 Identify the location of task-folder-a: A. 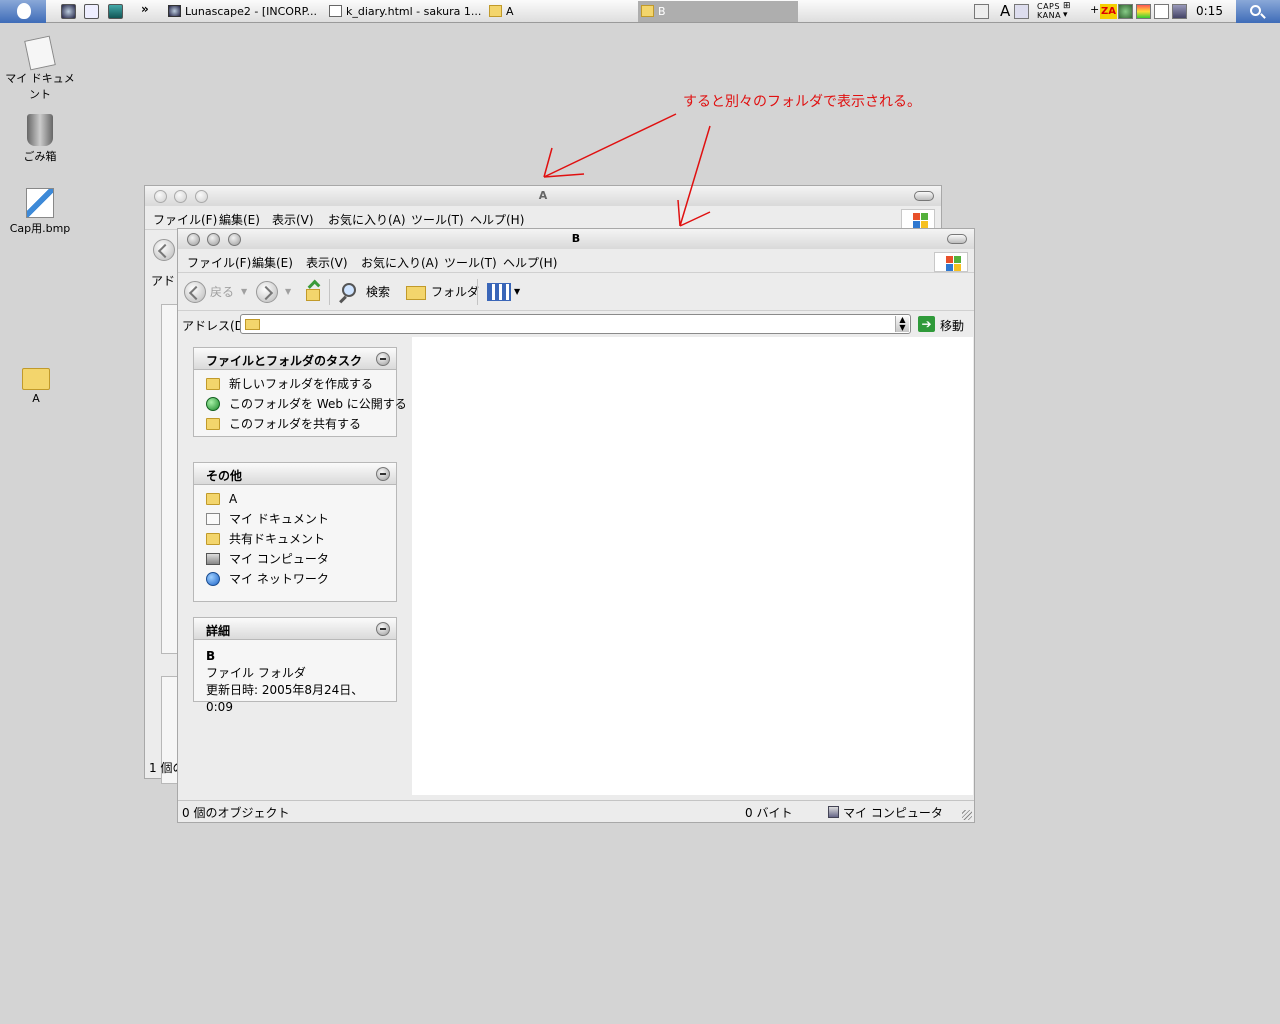
(561, 11).